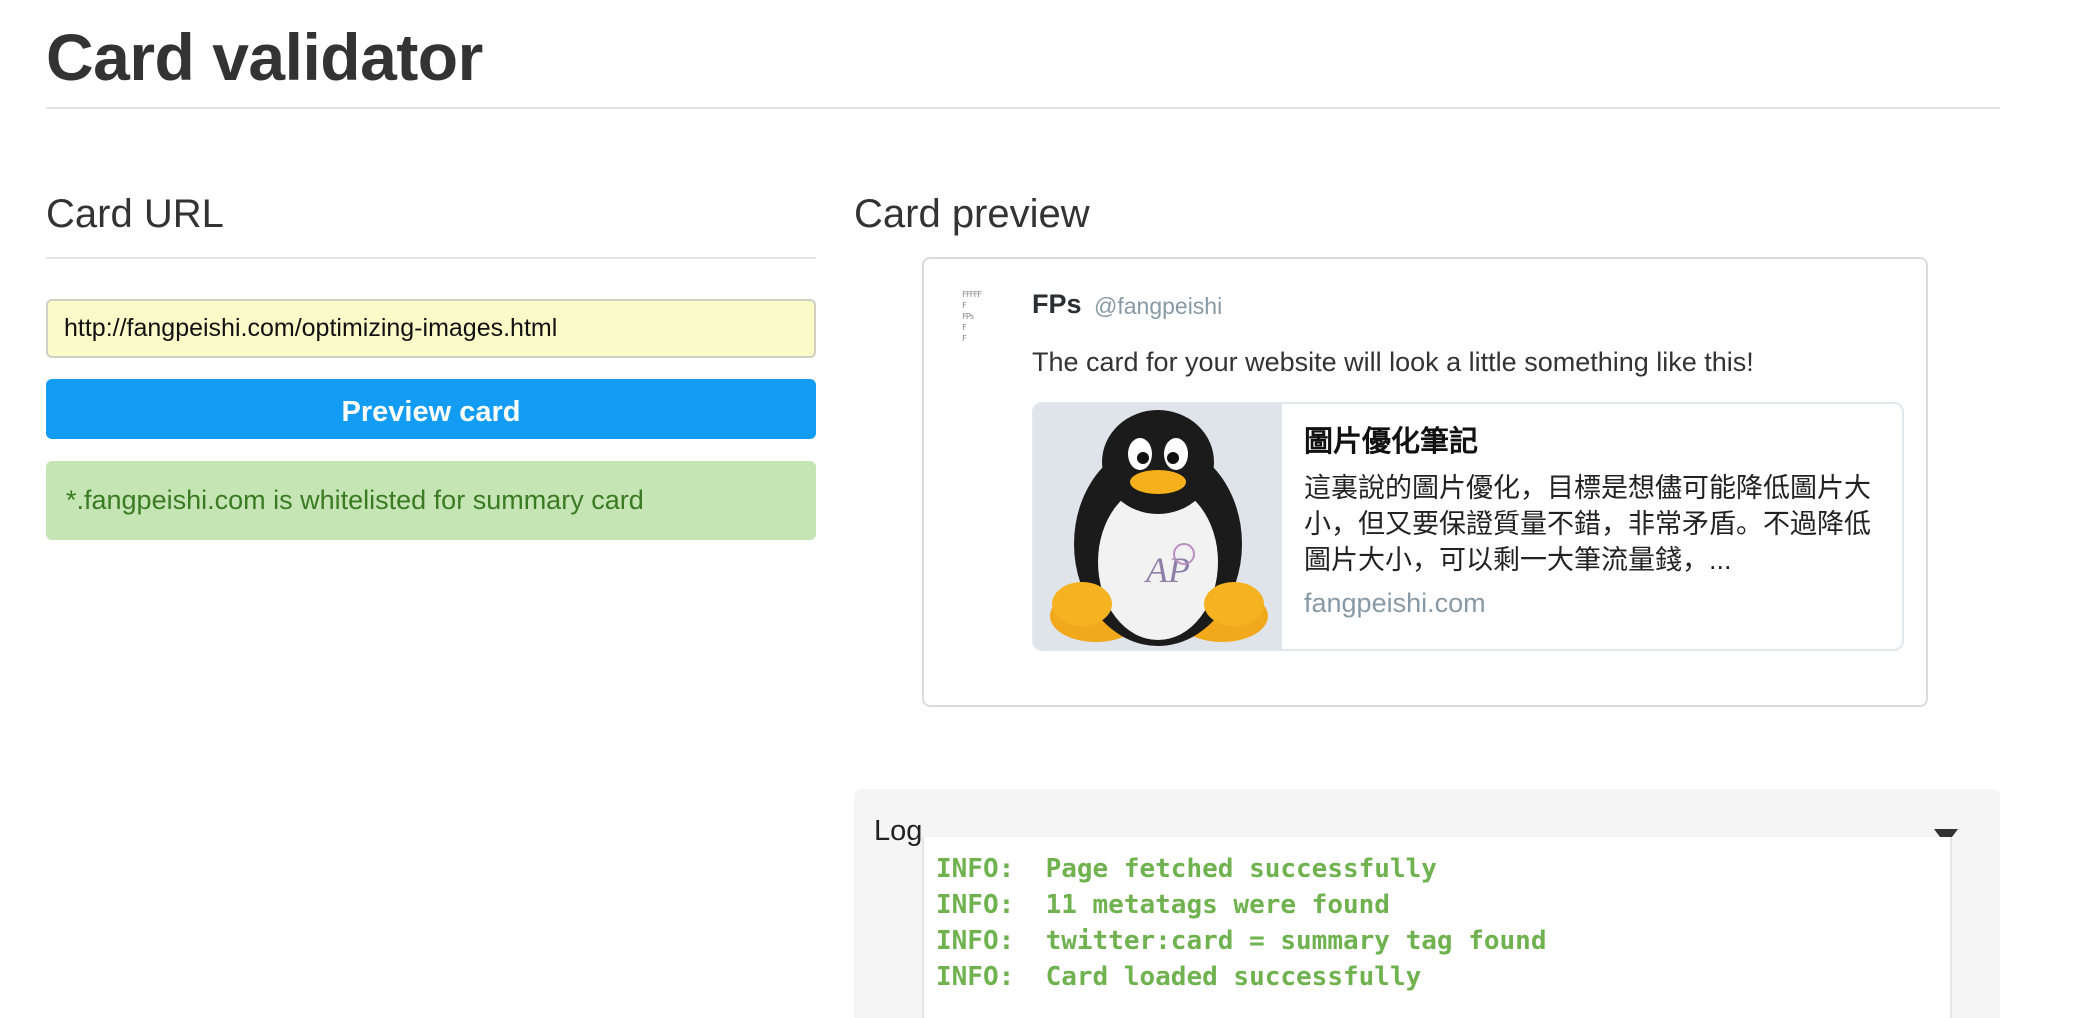 This screenshot has width=2100, height=1018. I want to click on tux-penguin-icon: AP, so click(1158, 526).